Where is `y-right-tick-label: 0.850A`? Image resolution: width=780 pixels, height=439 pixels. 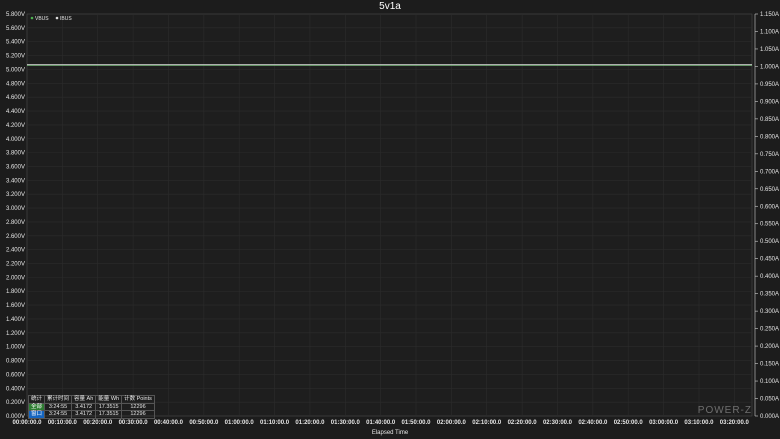
y-right-tick-label: 0.850A is located at coordinates (769, 120).